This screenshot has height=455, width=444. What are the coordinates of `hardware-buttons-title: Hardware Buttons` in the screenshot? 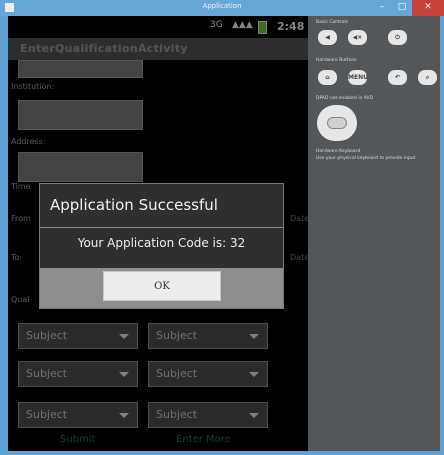 It's located at (336, 60).